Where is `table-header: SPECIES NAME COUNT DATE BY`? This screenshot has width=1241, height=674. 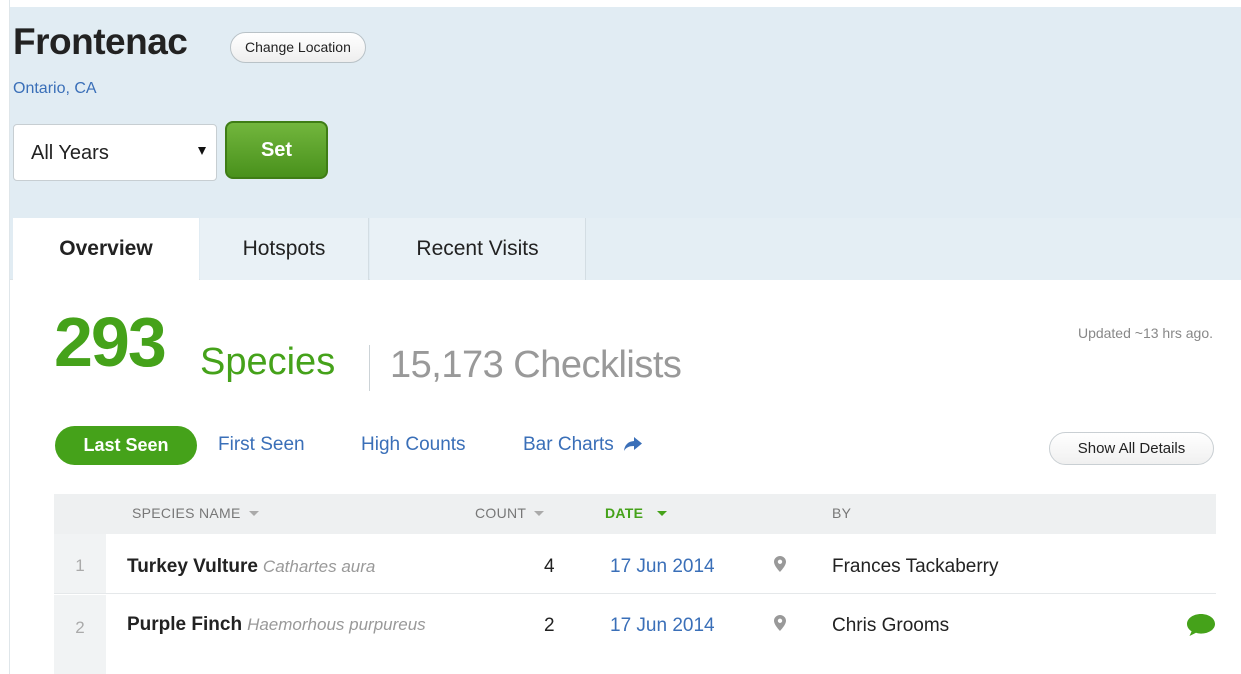
table-header: SPECIES NAME COUNT DATE BY is located at coordinates (635, 514).